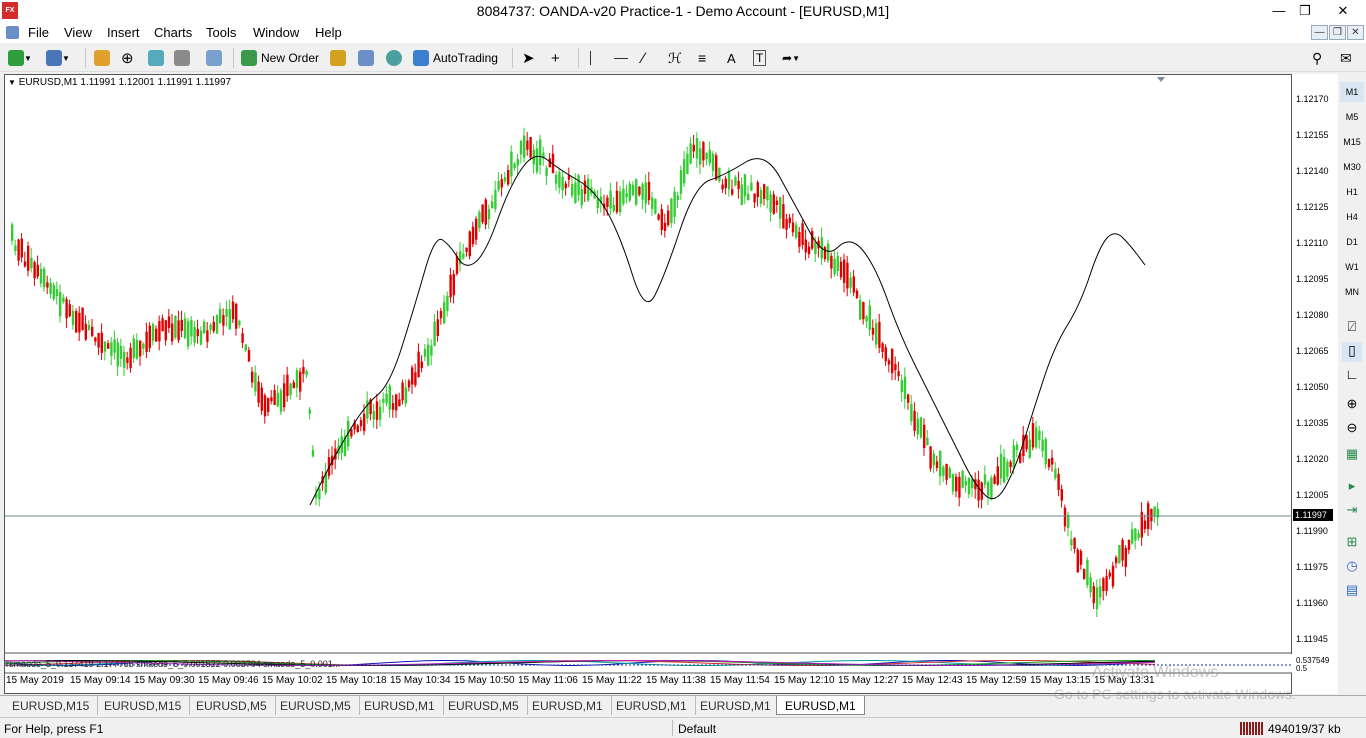 This screenshot has width=1366, height=738. What do you see at coordinates (1352, 217) in the screenshot?
I see `timeframe-h4: H4` at bounding box center [1352, 217].